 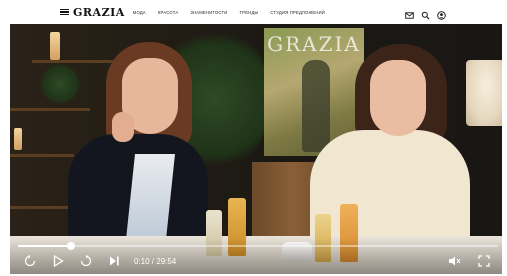 What do you see at coordinates (398, 98) in the screenshot?
I see `person-right-face` at bounding box center [398, 98].